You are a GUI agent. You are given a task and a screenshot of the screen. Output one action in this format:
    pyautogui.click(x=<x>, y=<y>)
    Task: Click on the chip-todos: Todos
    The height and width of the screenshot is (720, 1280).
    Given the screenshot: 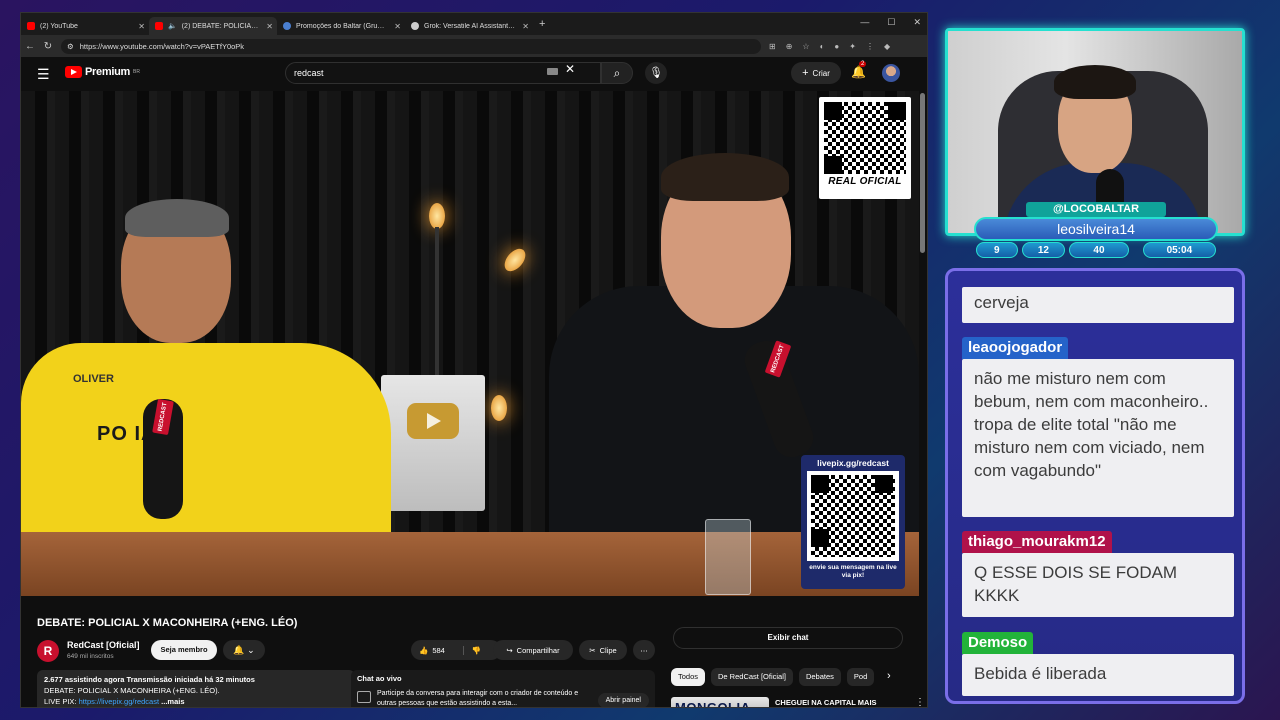 What is the action you would take?
    pyautogui.click(x=688, y=677)
    